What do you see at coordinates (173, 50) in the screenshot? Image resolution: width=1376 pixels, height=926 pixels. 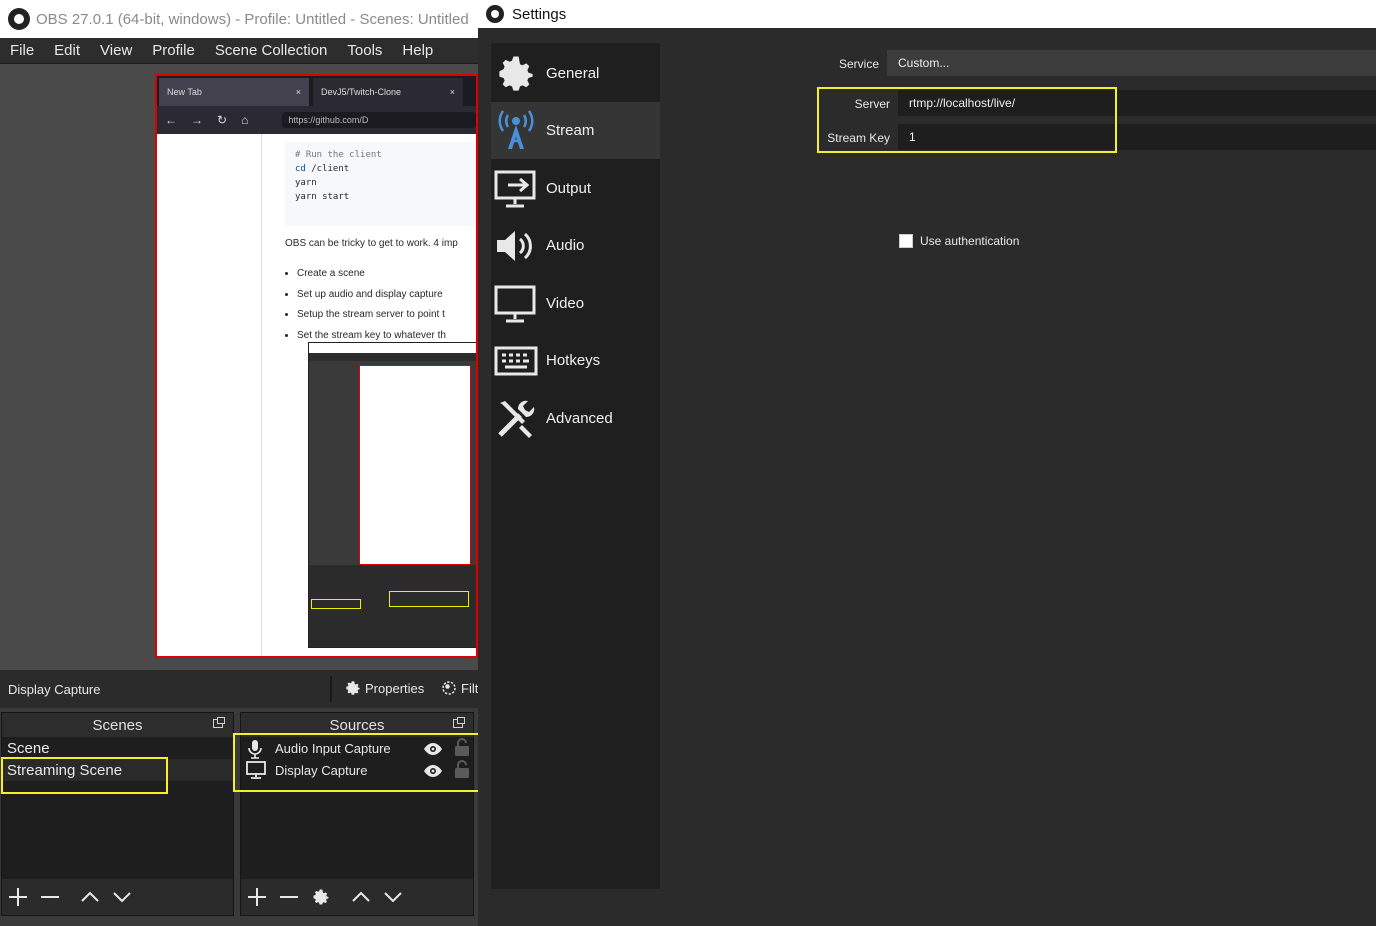 I see `menu-profile: Profile` at bounding box center [173, 50].